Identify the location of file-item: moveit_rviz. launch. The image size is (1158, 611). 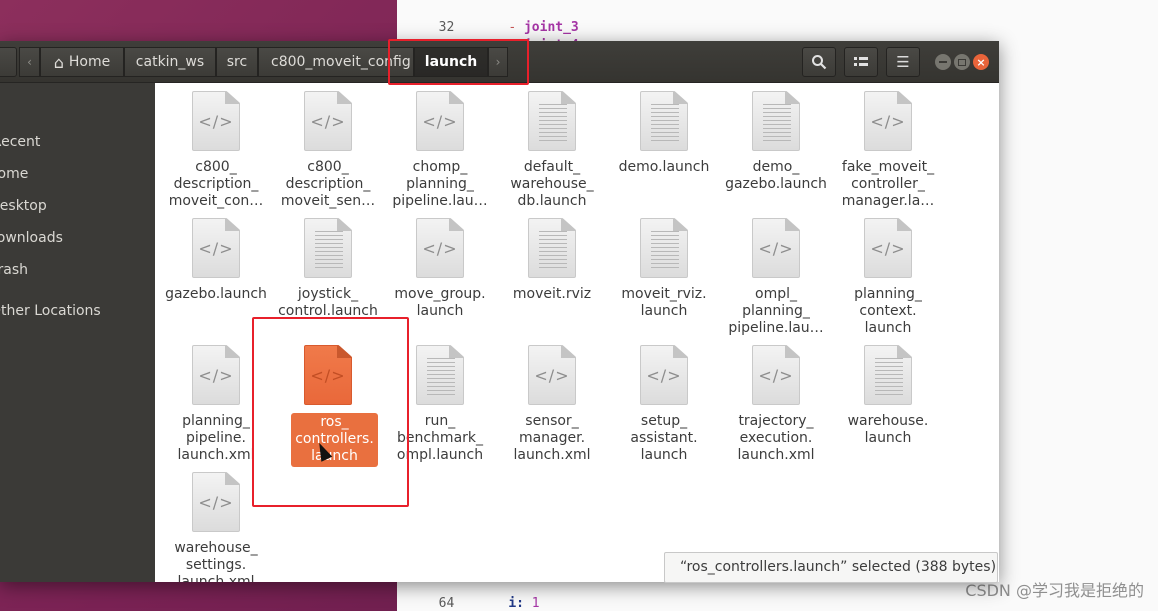
(664, 275).